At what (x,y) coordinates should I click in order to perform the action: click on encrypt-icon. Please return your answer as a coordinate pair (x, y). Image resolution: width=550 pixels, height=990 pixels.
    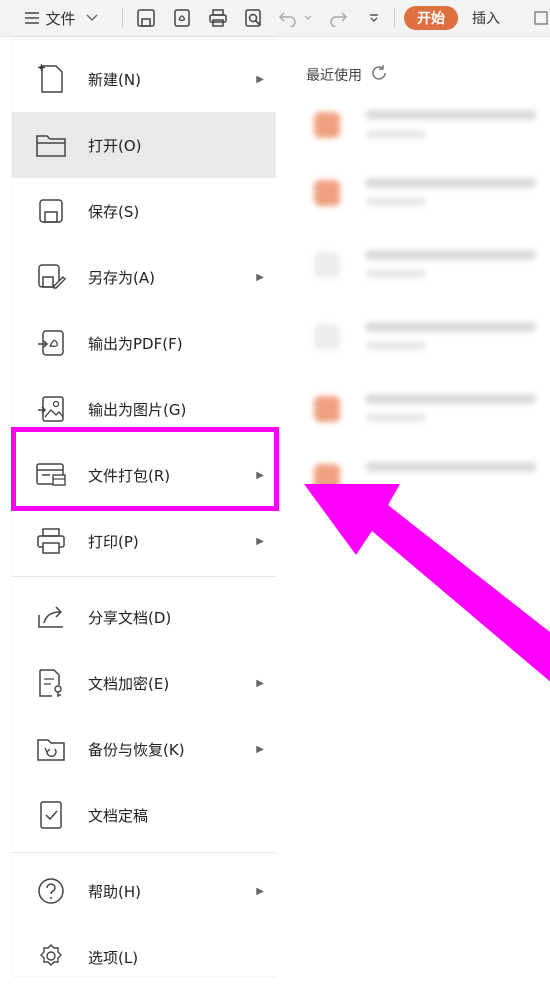
    Looking at the image, I should click on (51, 683).